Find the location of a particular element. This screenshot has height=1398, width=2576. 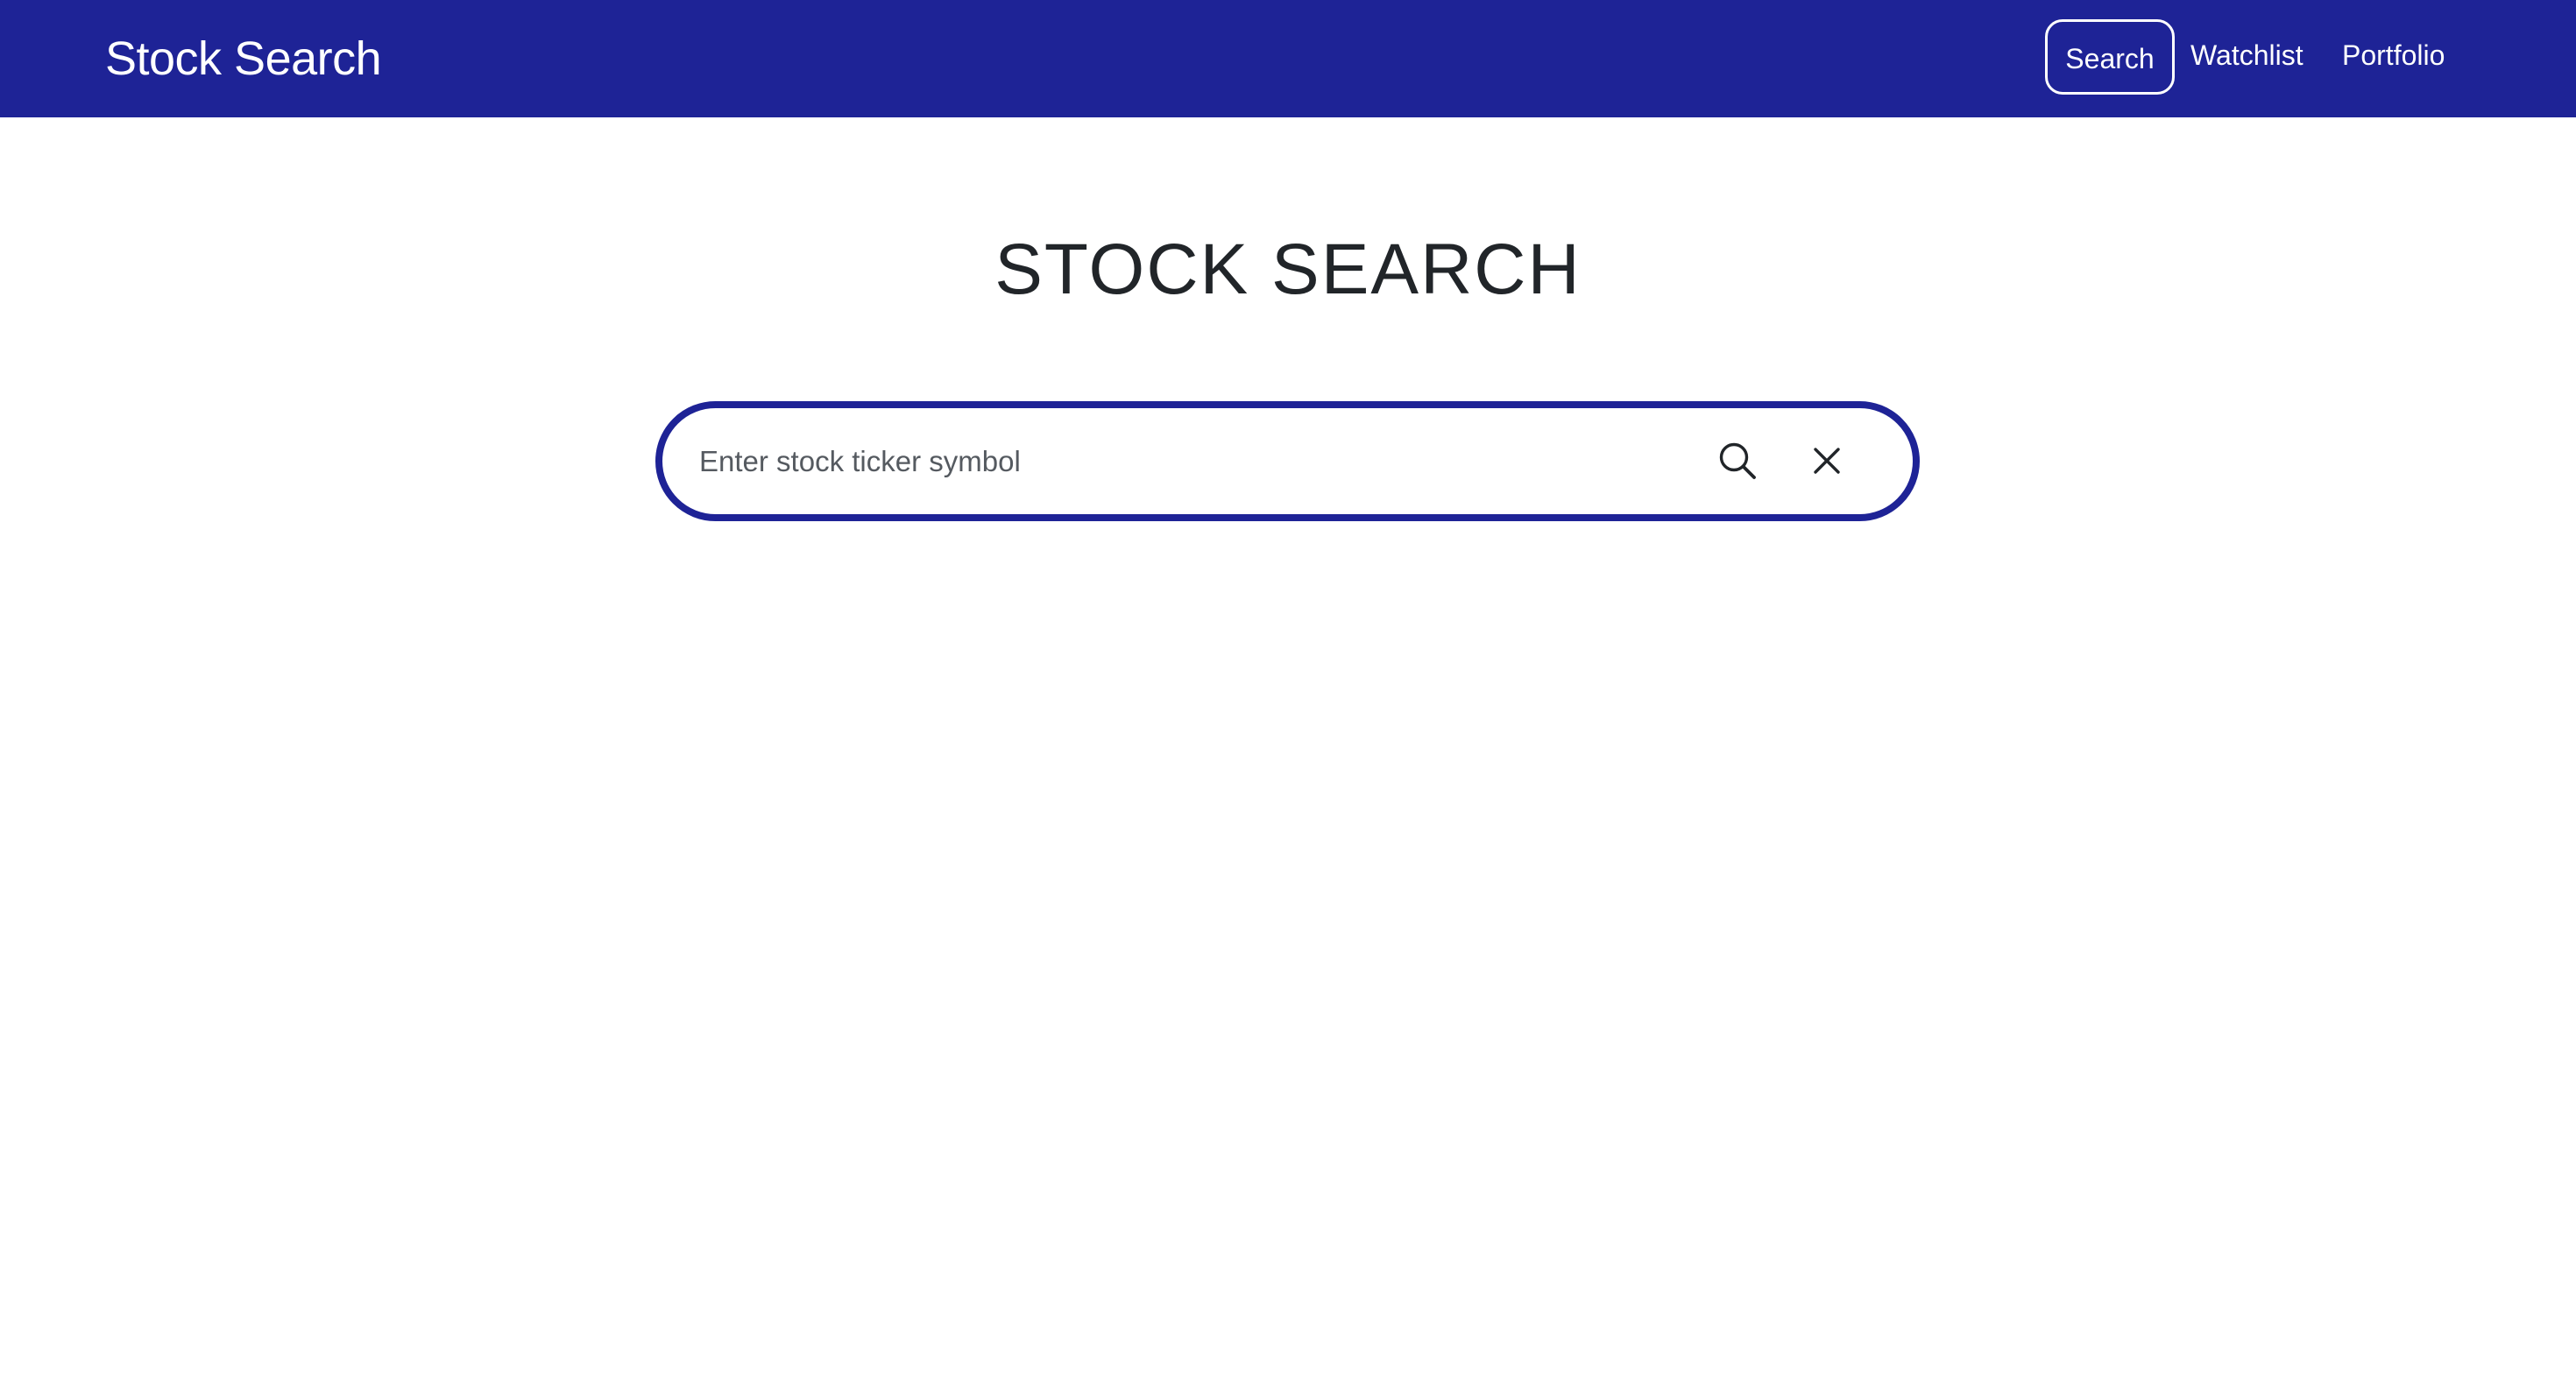

search-icon is located at coordinates (1737, 460).